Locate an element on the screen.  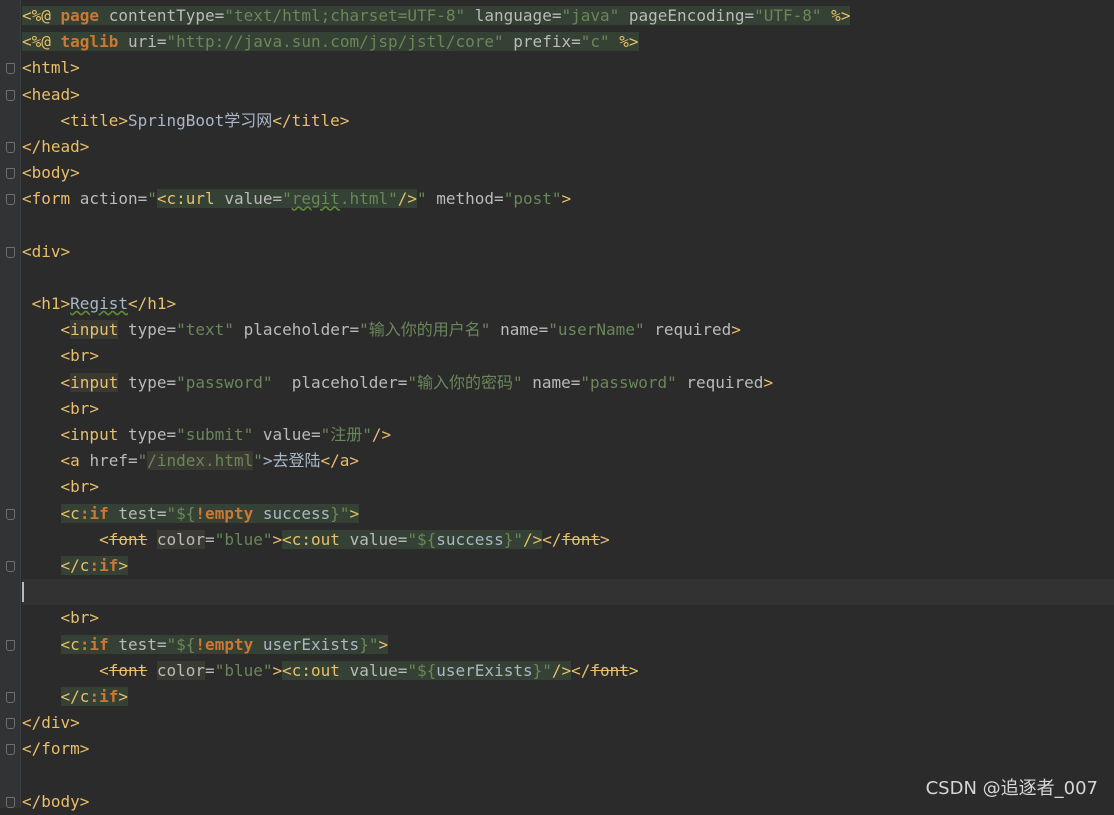
token: action= is located at coordinates (113, 199).